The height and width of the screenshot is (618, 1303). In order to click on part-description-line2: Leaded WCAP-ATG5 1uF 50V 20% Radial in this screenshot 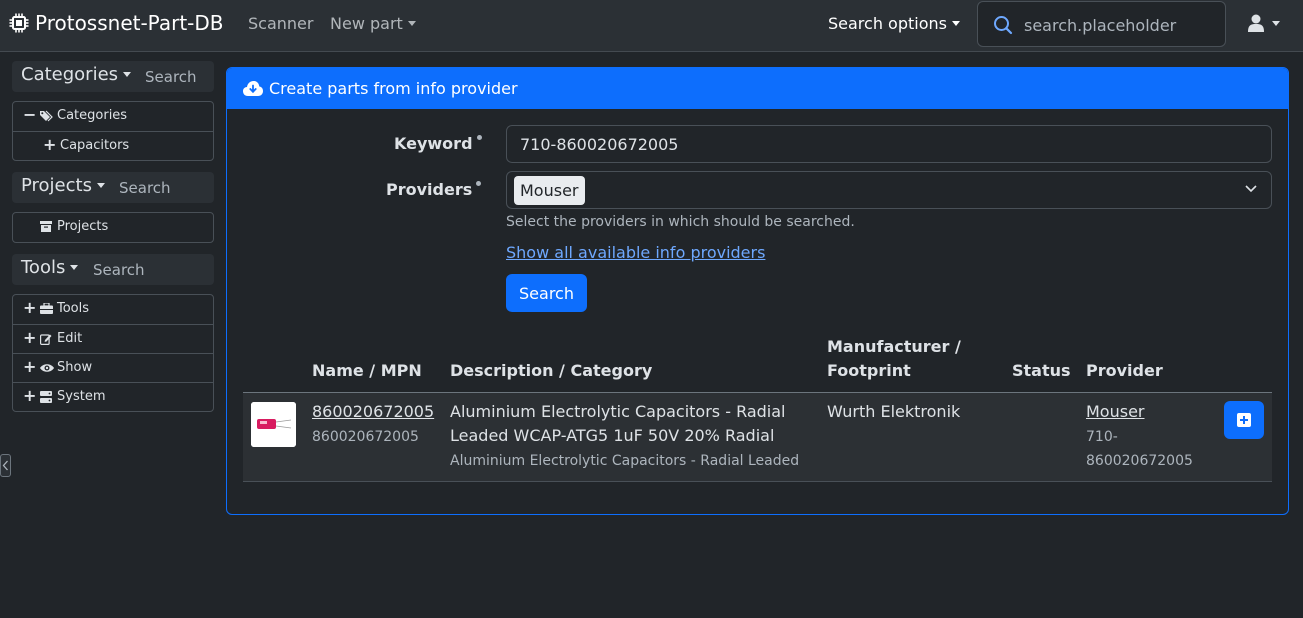, I will do `click(612, 435)`.